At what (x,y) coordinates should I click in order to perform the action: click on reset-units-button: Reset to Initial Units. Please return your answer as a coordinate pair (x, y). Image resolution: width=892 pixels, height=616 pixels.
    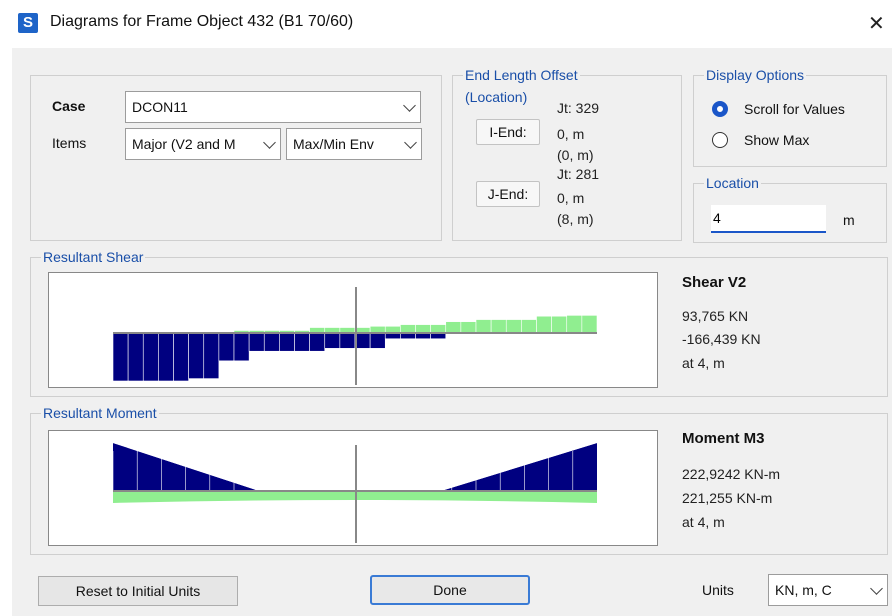
    Looking at the image, I should click on (138, 591).